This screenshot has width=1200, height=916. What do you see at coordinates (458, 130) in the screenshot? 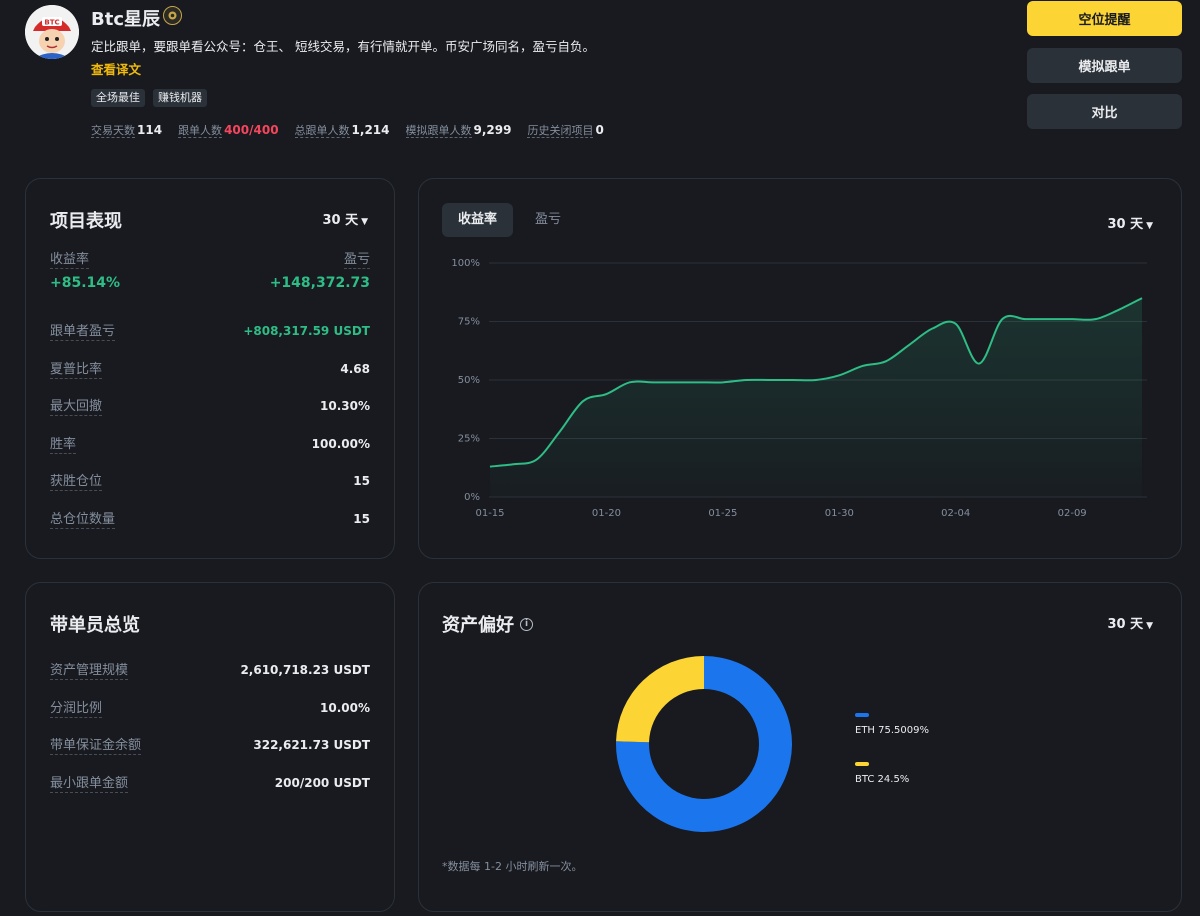
I see `stat-mock-copiers: 模拟跟单人数 9,299` at bounding box center [458, 130].